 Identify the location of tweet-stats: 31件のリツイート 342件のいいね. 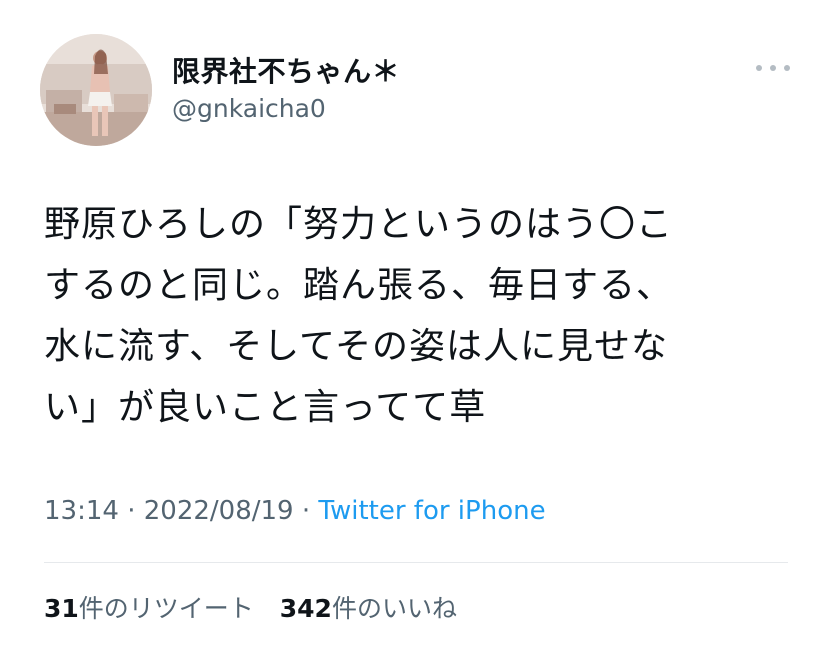
(259, 607).